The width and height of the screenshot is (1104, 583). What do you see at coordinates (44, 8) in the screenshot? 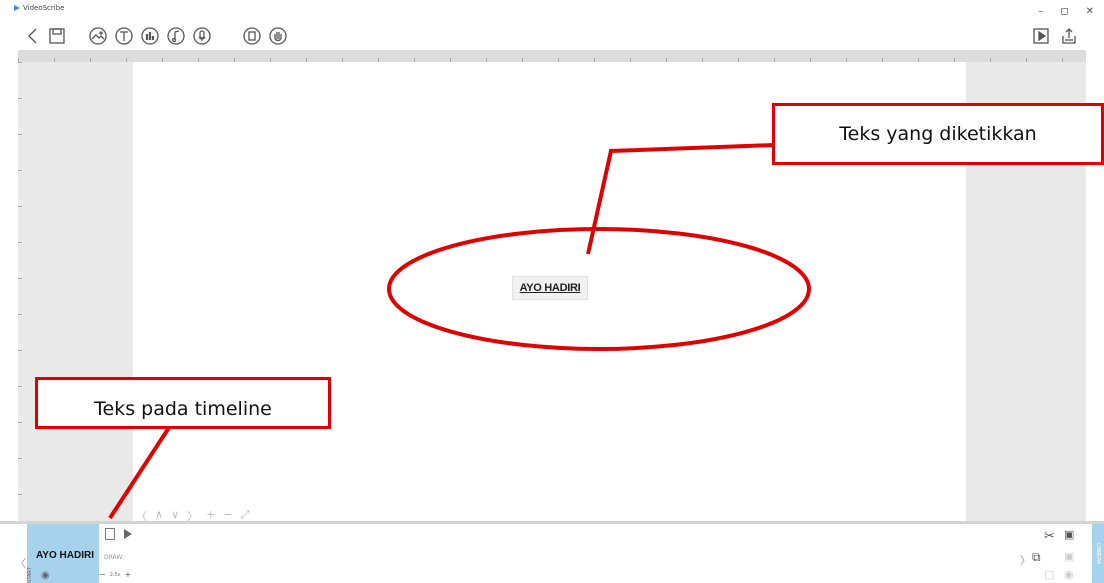
I see `app-title-text: VideoScribe` at bounding box center [44, 8].